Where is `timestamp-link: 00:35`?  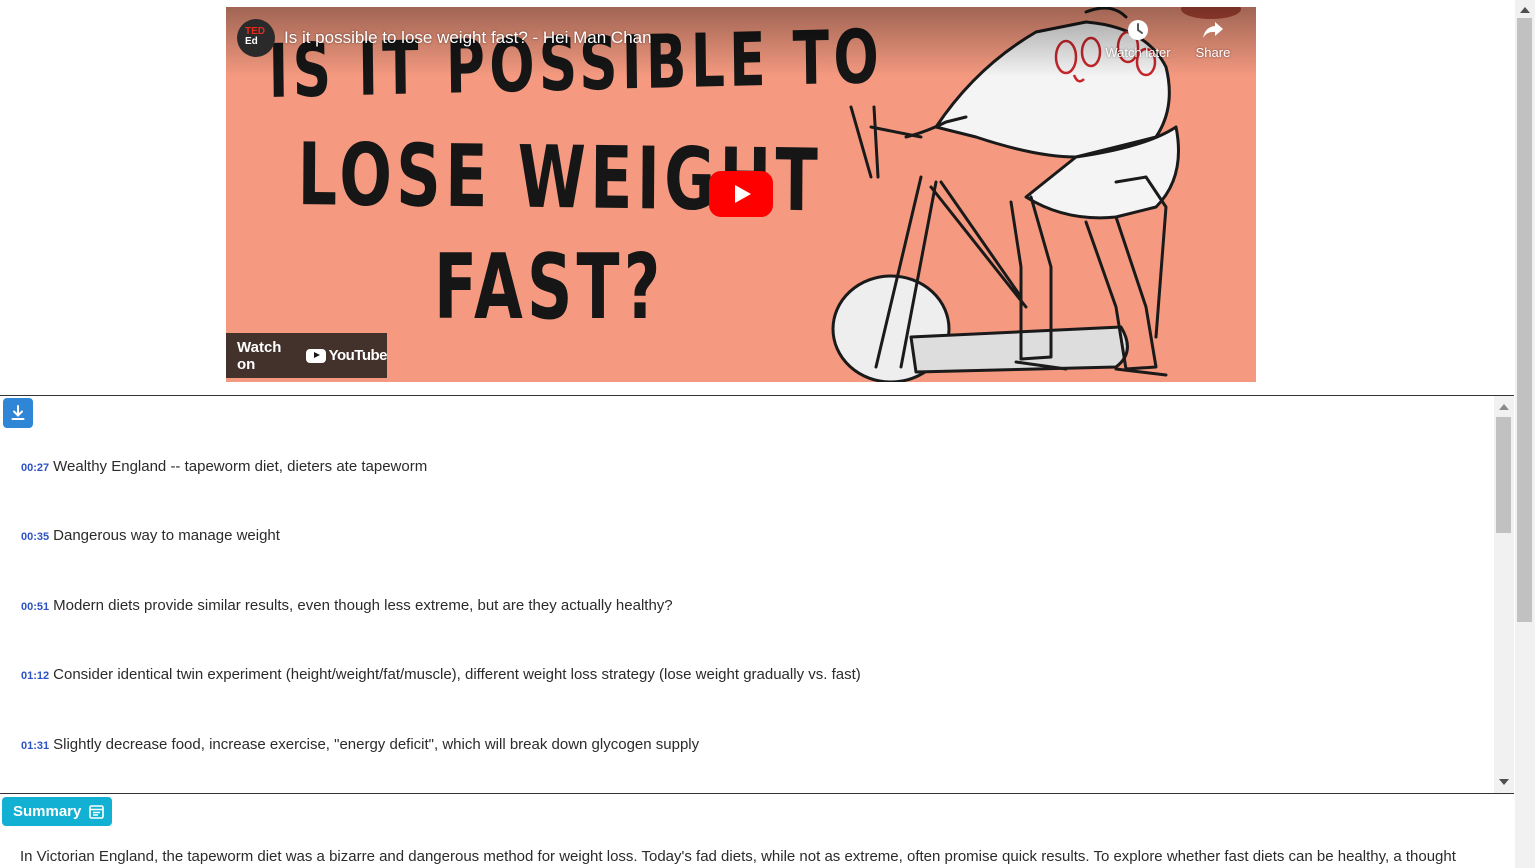 timestamp-link: 00:35 is located at coordinates (35, 537).